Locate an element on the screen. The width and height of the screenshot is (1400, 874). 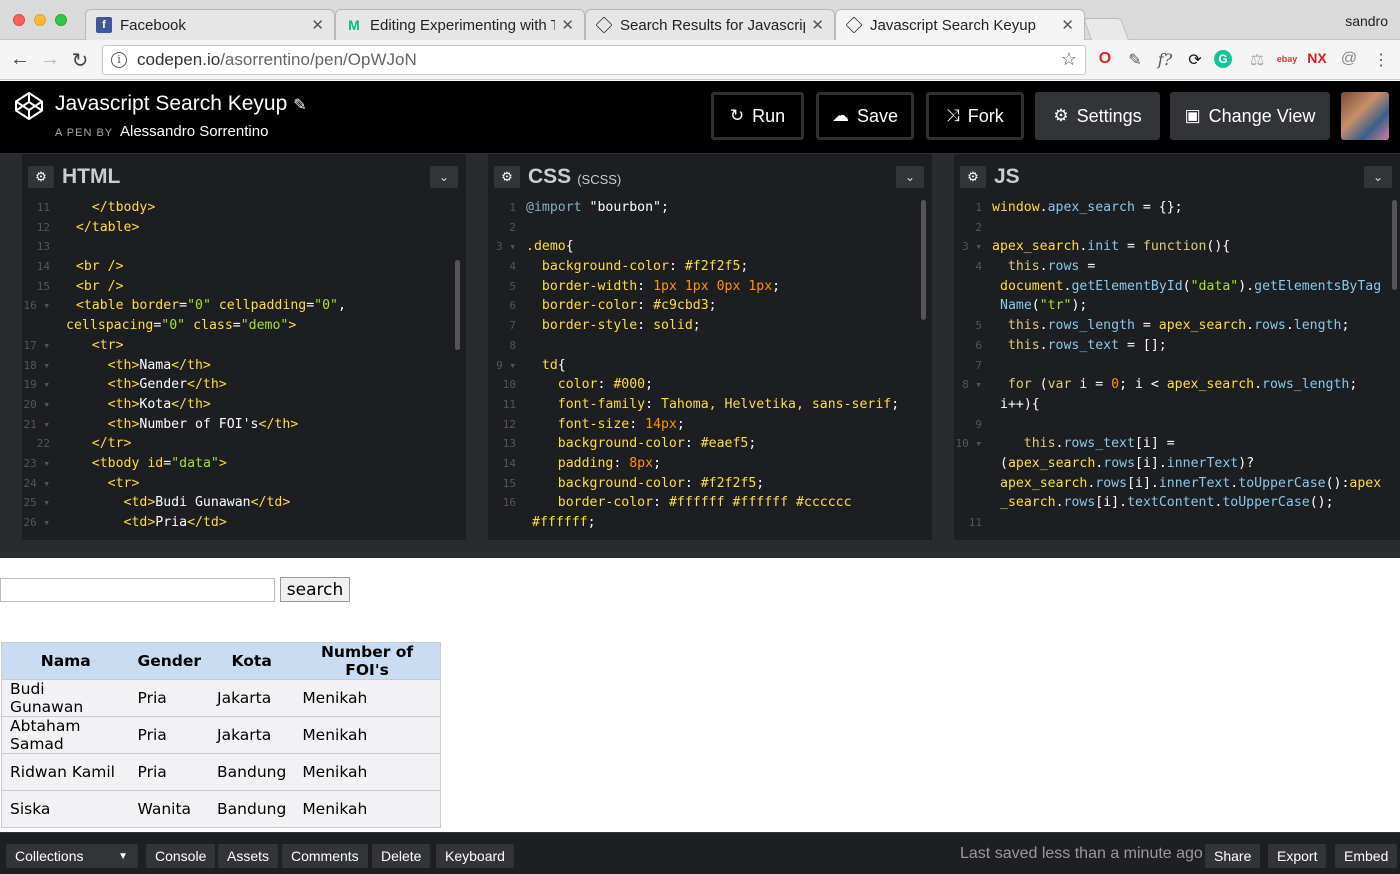
column-header: Nama is located at coordinates (65, 661).